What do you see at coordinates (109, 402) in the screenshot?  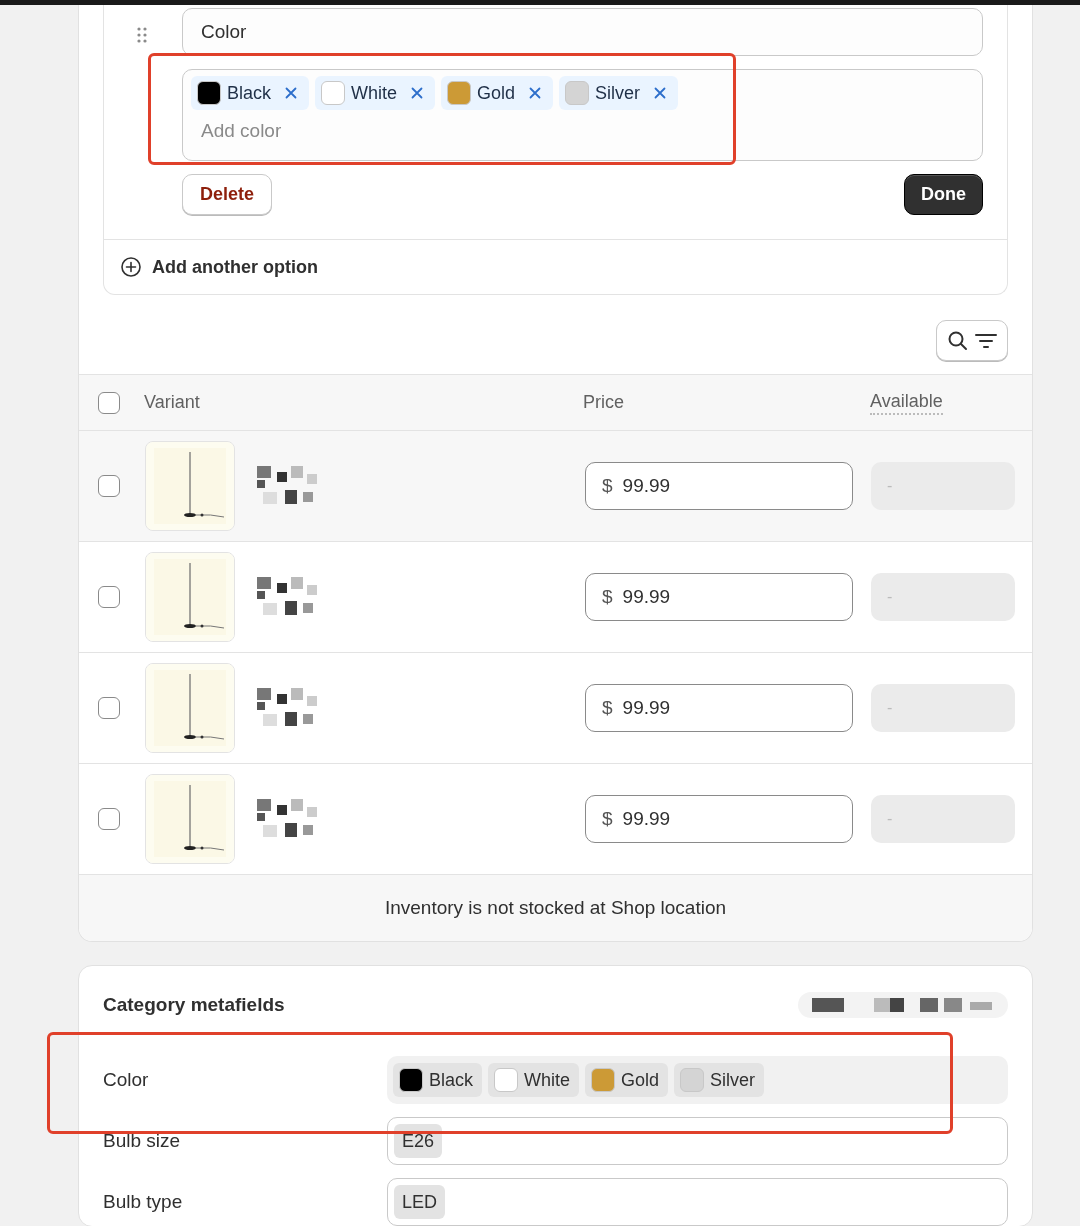 I see `select-all-checkbox` at bounding box center [109, 402].